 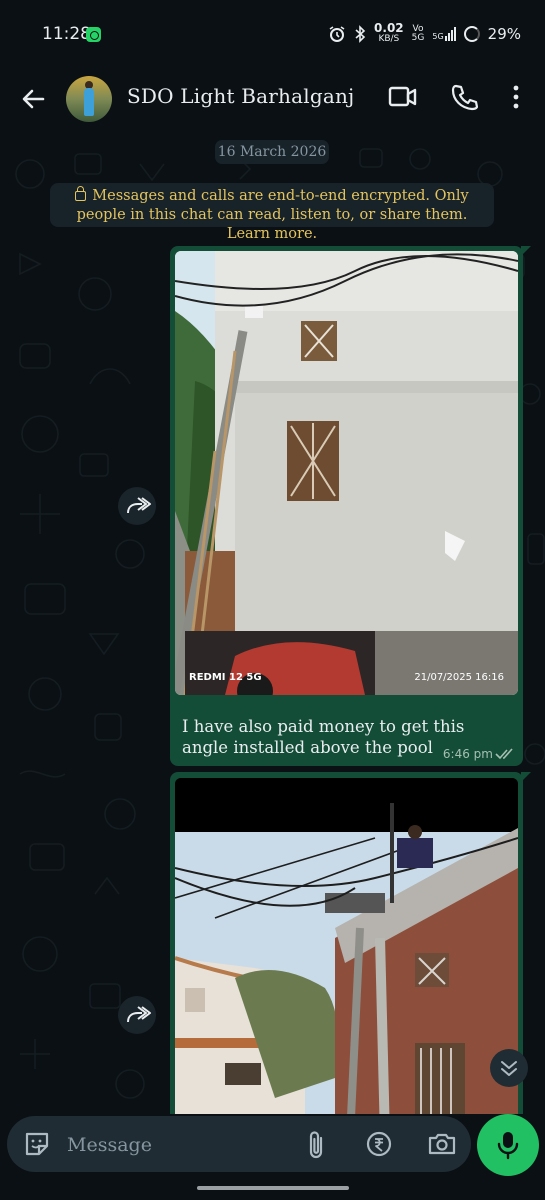 I want to click on mic-icon, so click(x=508, y=1146).